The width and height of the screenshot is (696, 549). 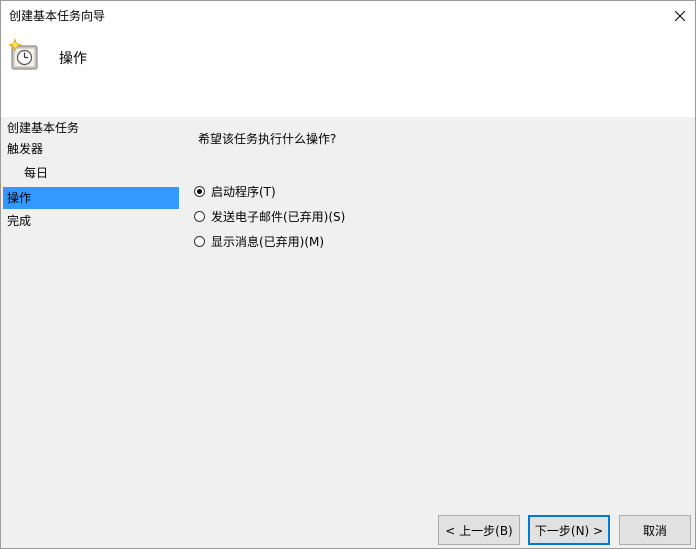 I want to click on radio-start-program, so click(x=199, y=191).